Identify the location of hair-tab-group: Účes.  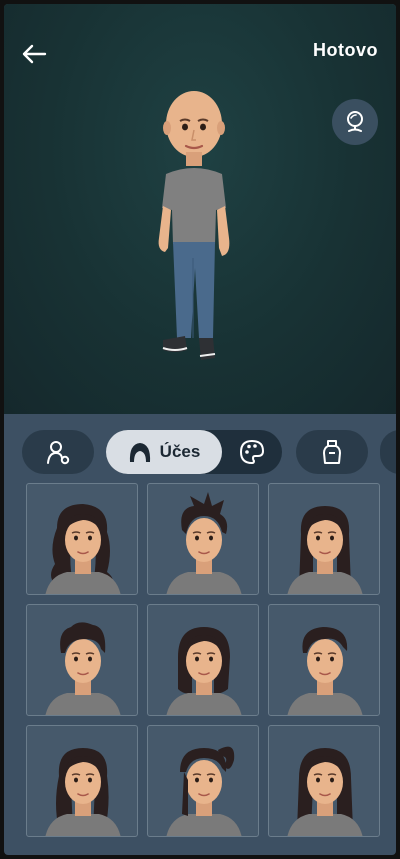
(194, 452).